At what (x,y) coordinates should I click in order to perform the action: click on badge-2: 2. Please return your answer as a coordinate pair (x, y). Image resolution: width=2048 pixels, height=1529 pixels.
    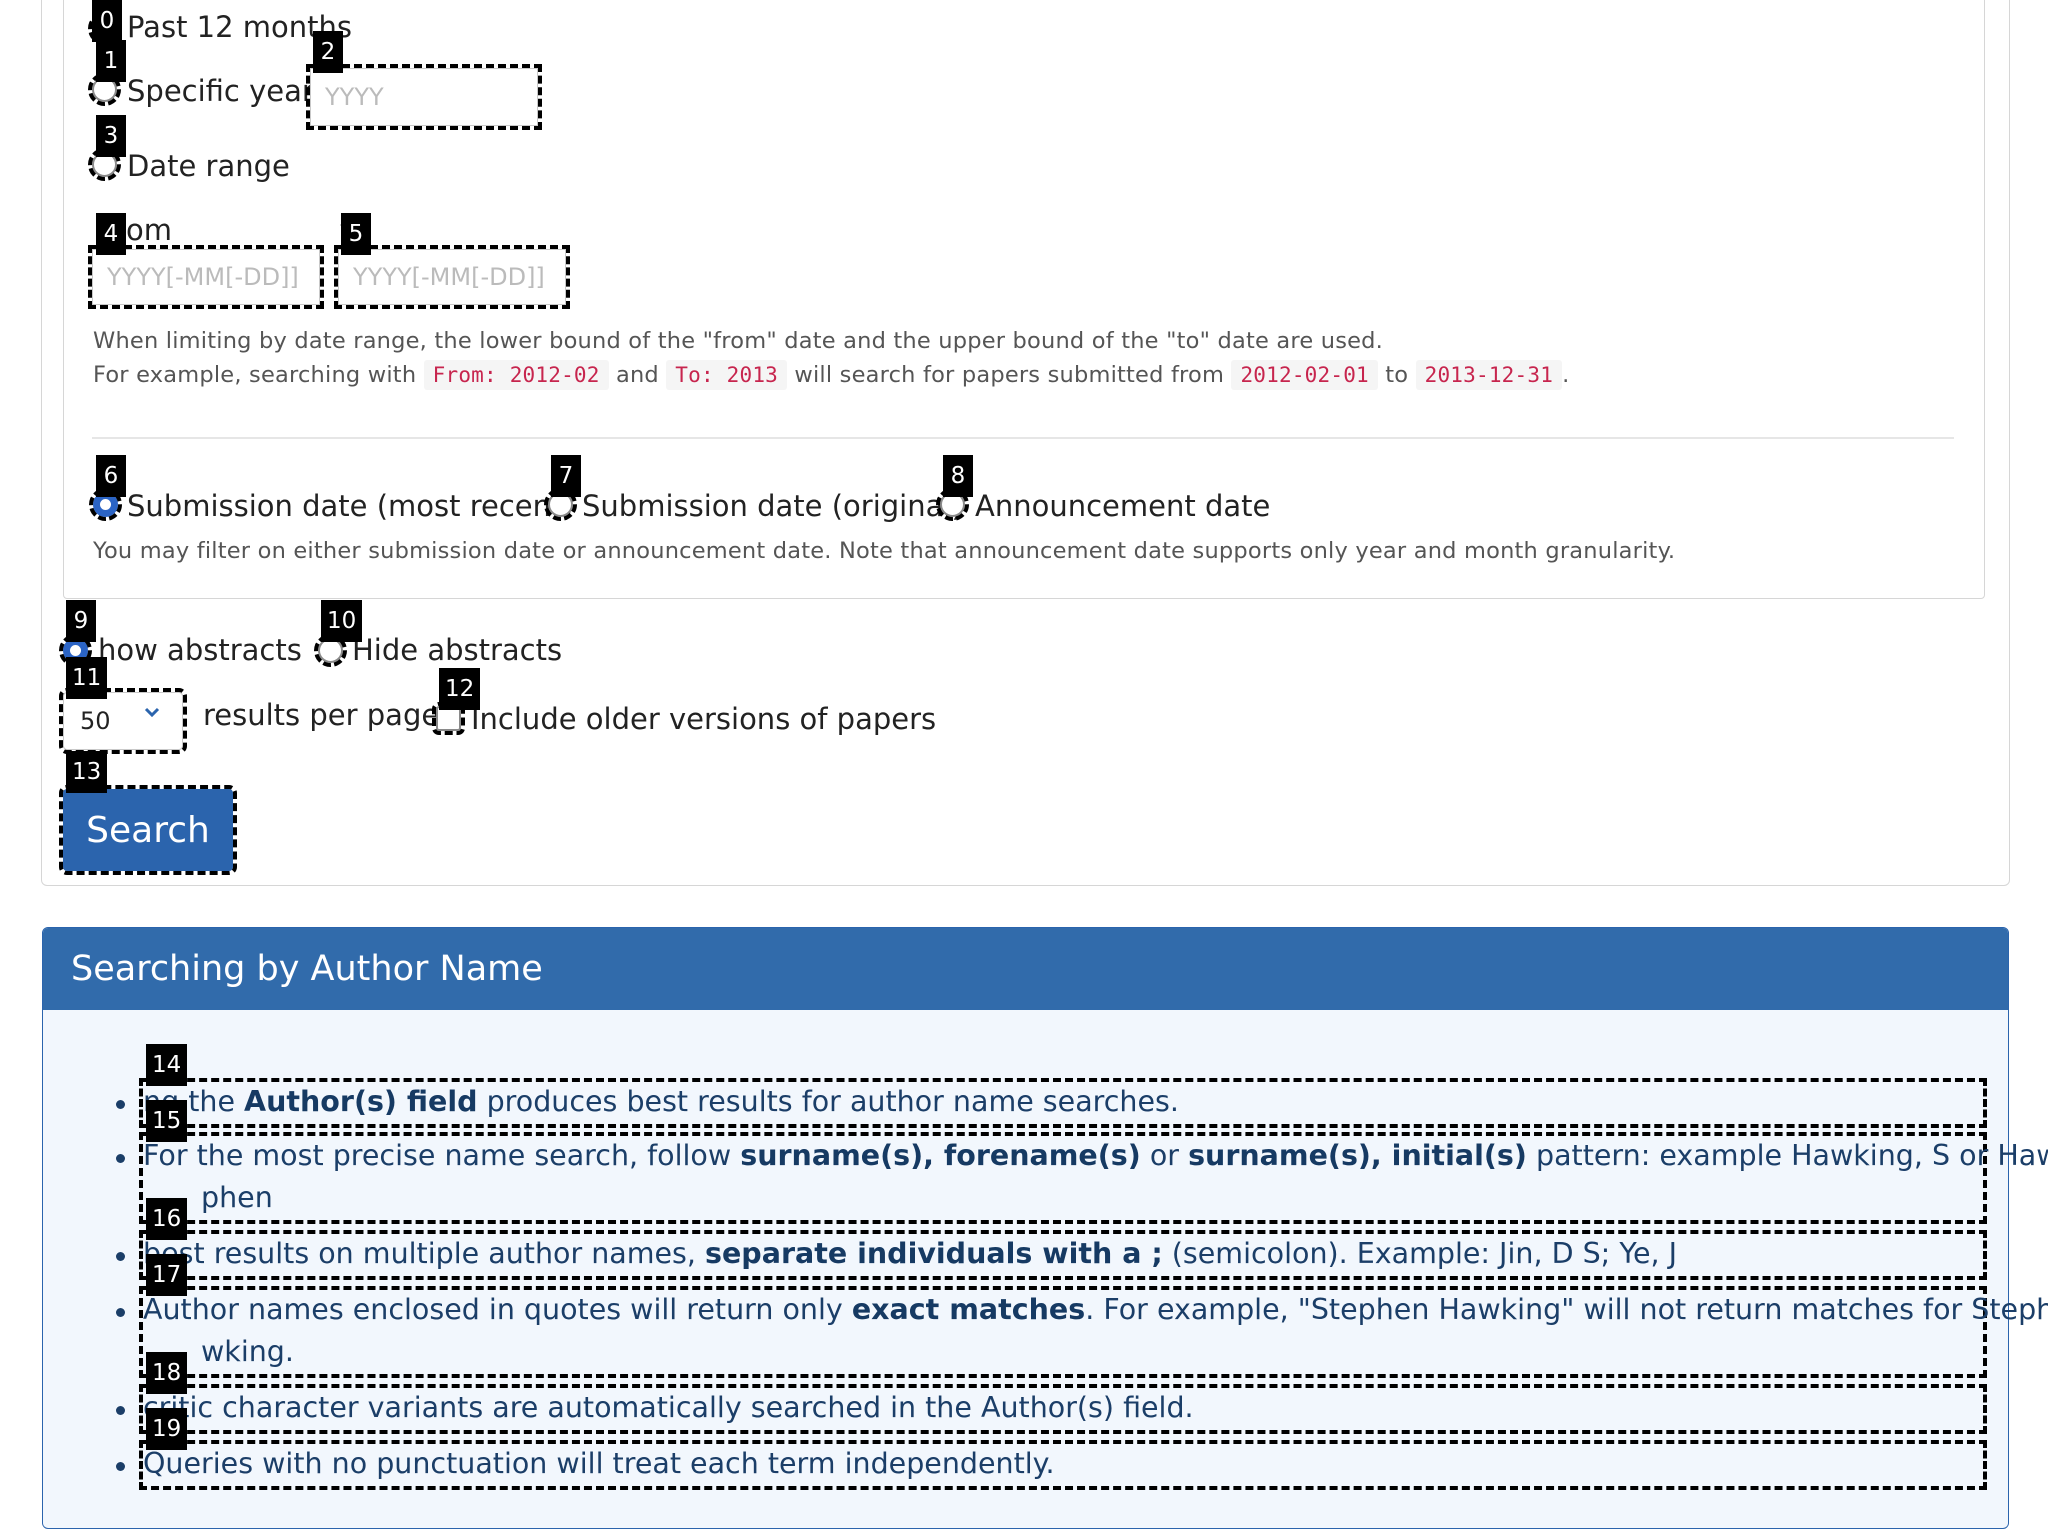
    Looking at the image, I should click on (328, 52).